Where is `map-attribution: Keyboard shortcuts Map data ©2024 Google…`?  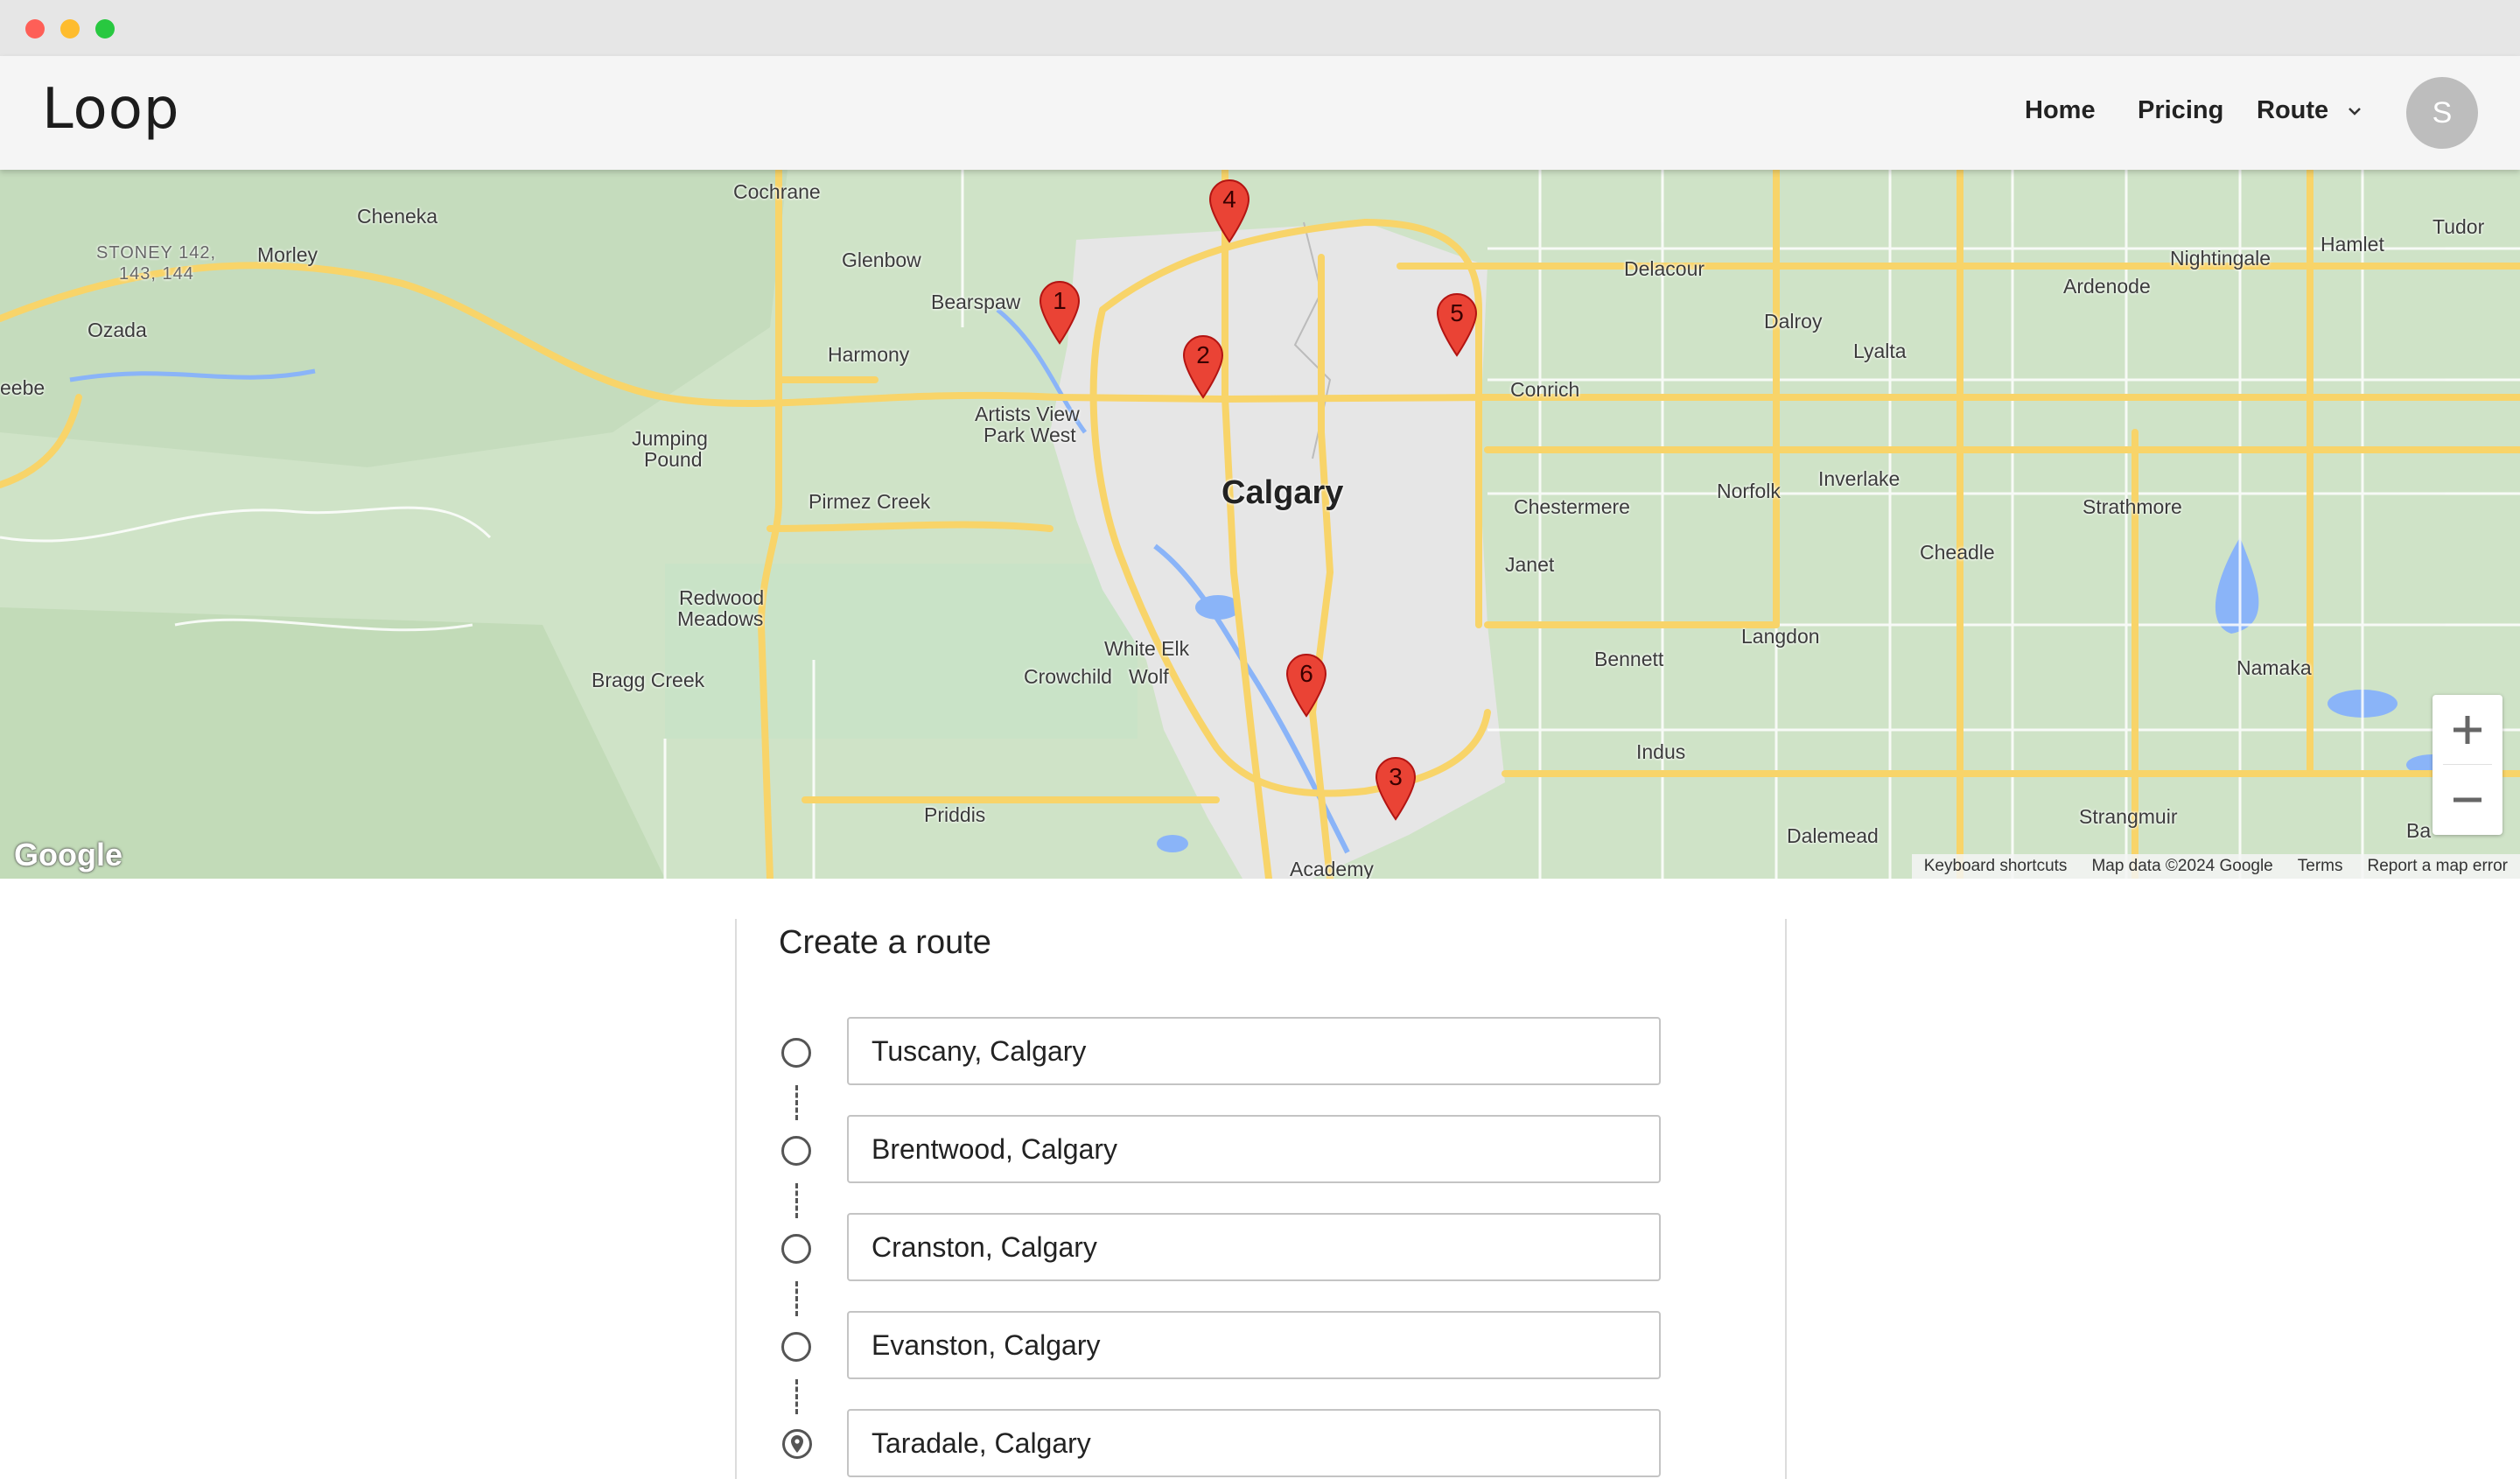 map-attribution: Keyboard shortcuts Map data ©2024 Google… is located at coordinates (2215, 867).